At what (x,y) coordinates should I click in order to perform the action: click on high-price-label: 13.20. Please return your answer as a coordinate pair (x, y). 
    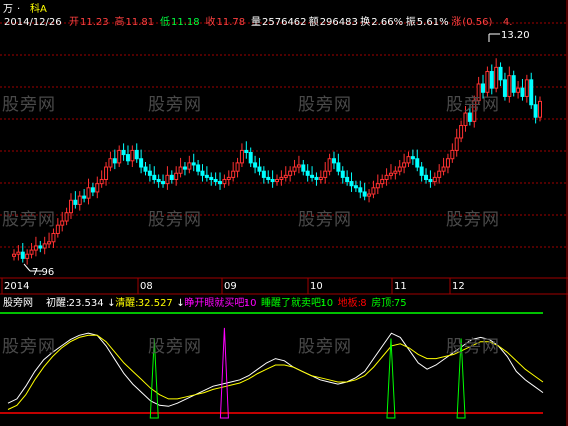
    Looking at the image, I should click on (515, 35).